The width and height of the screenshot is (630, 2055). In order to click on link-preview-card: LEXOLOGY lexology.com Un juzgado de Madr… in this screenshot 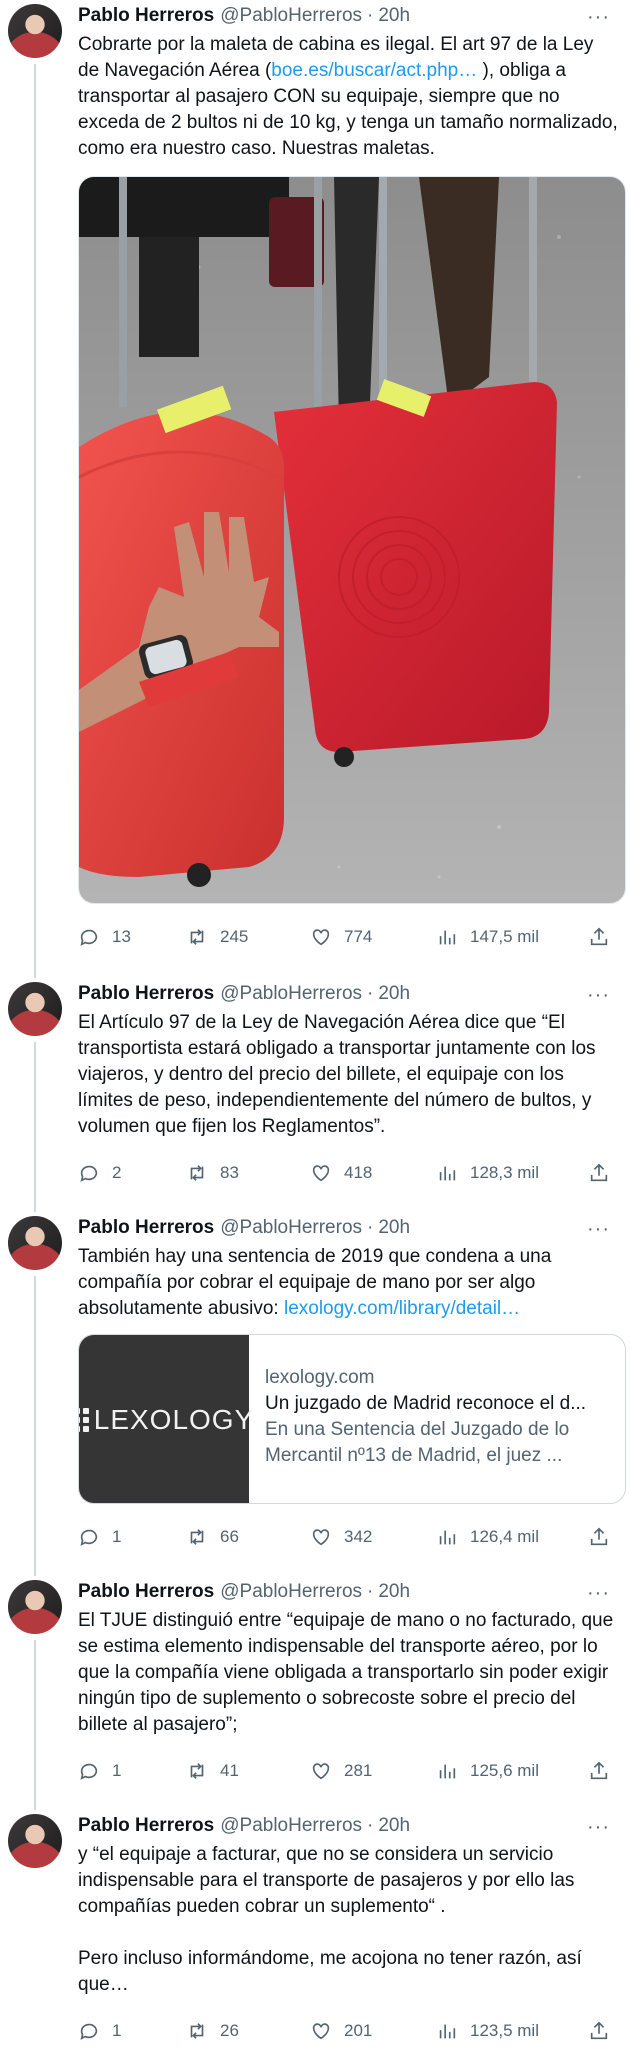, I will do `click(352, 1419)`.